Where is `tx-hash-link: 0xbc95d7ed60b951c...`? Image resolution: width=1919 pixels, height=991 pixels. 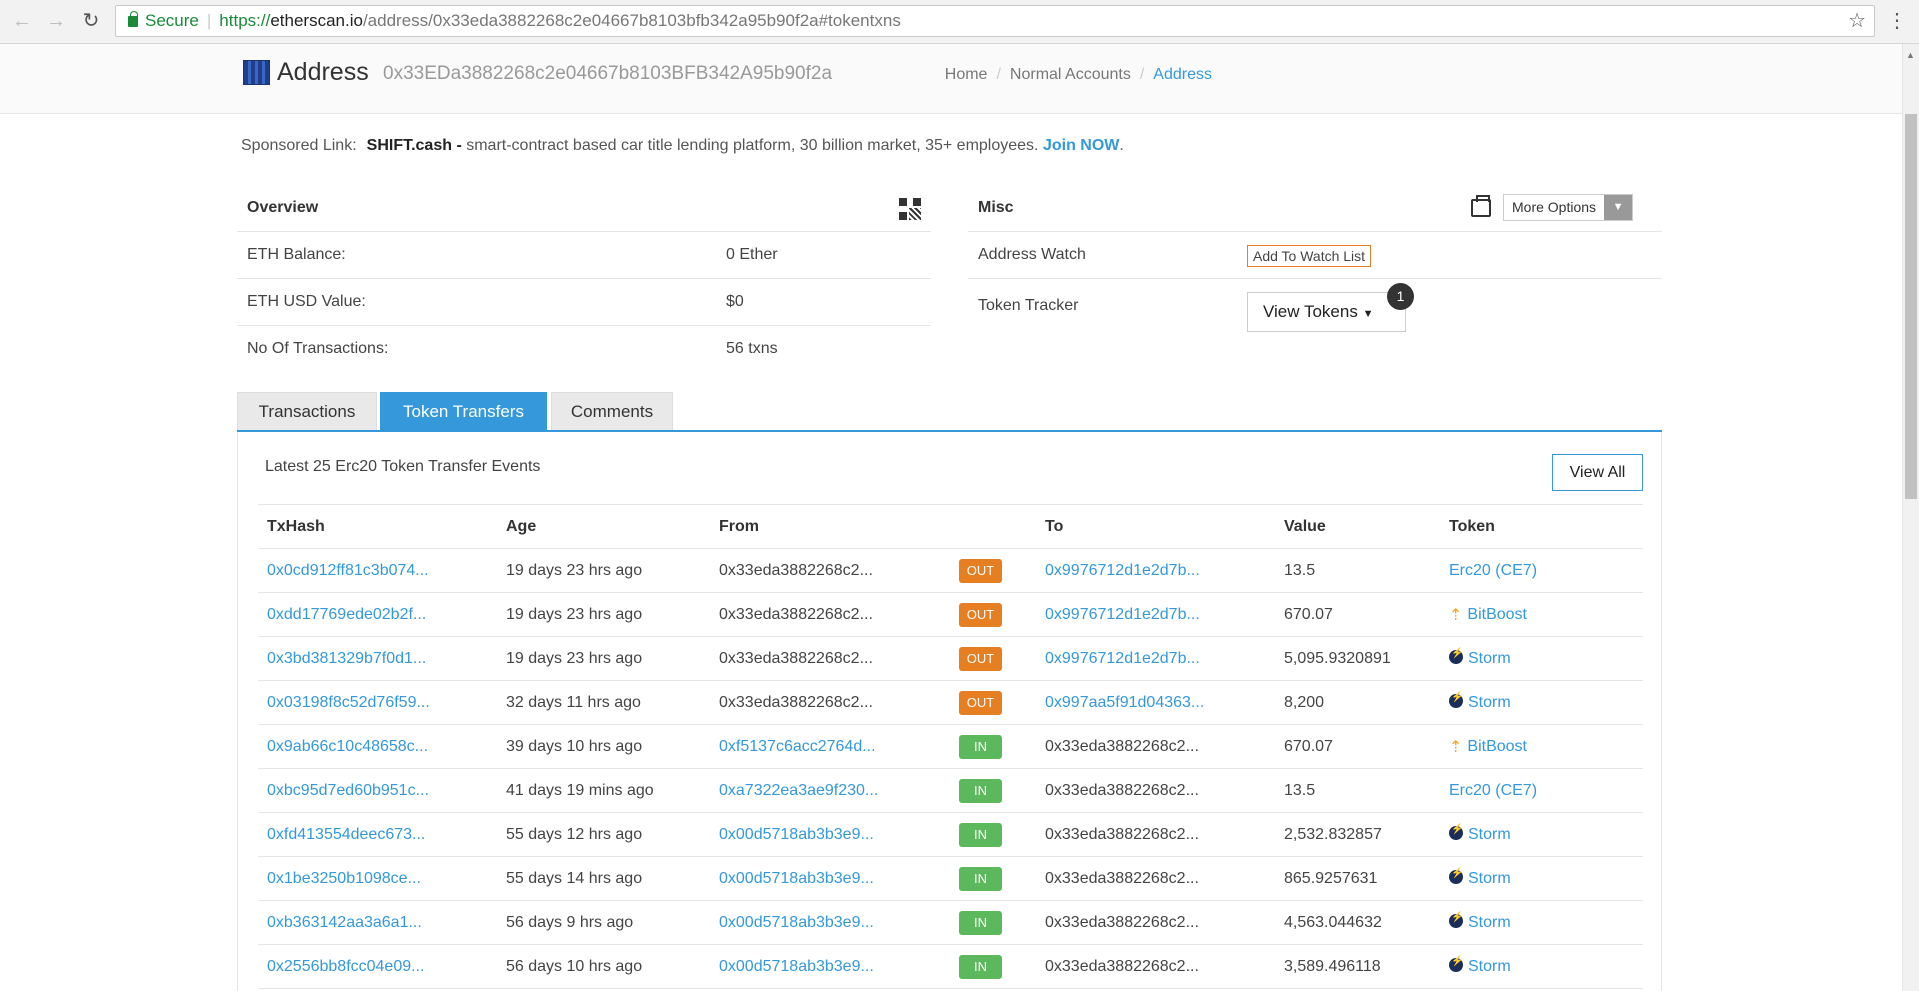
tx-hash-link: 0xbc95d7ed60b951c... is located at coordinates (348, 790).